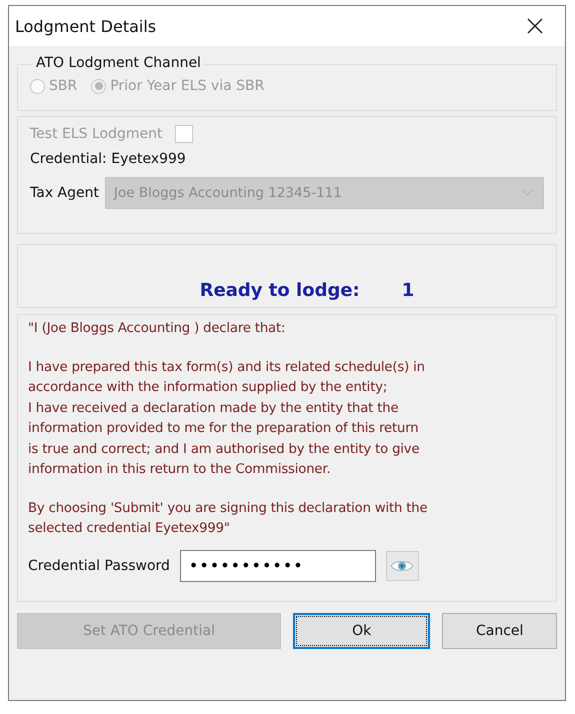  I want to click on password-field: •••••••••••, so click(278, 566).